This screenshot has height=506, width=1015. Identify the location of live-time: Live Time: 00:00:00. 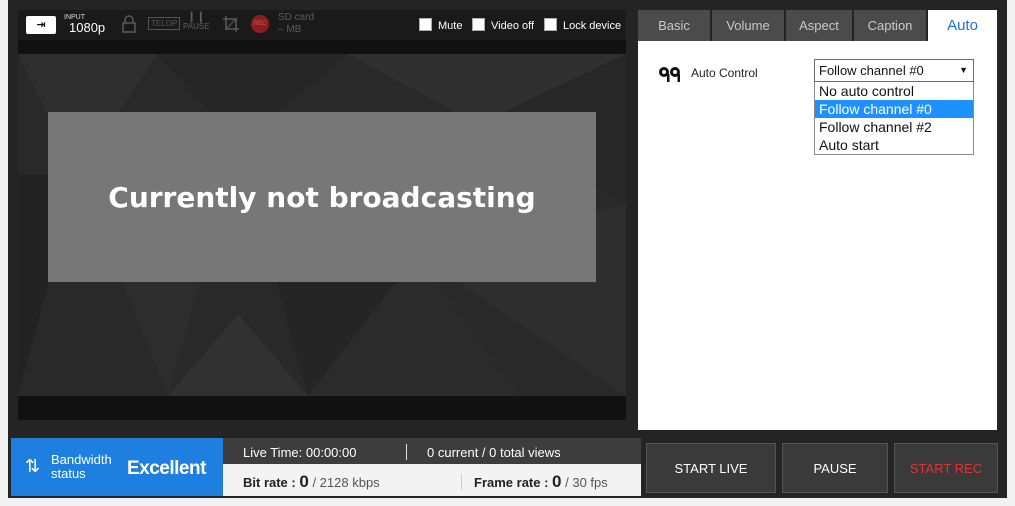
(299, 452).